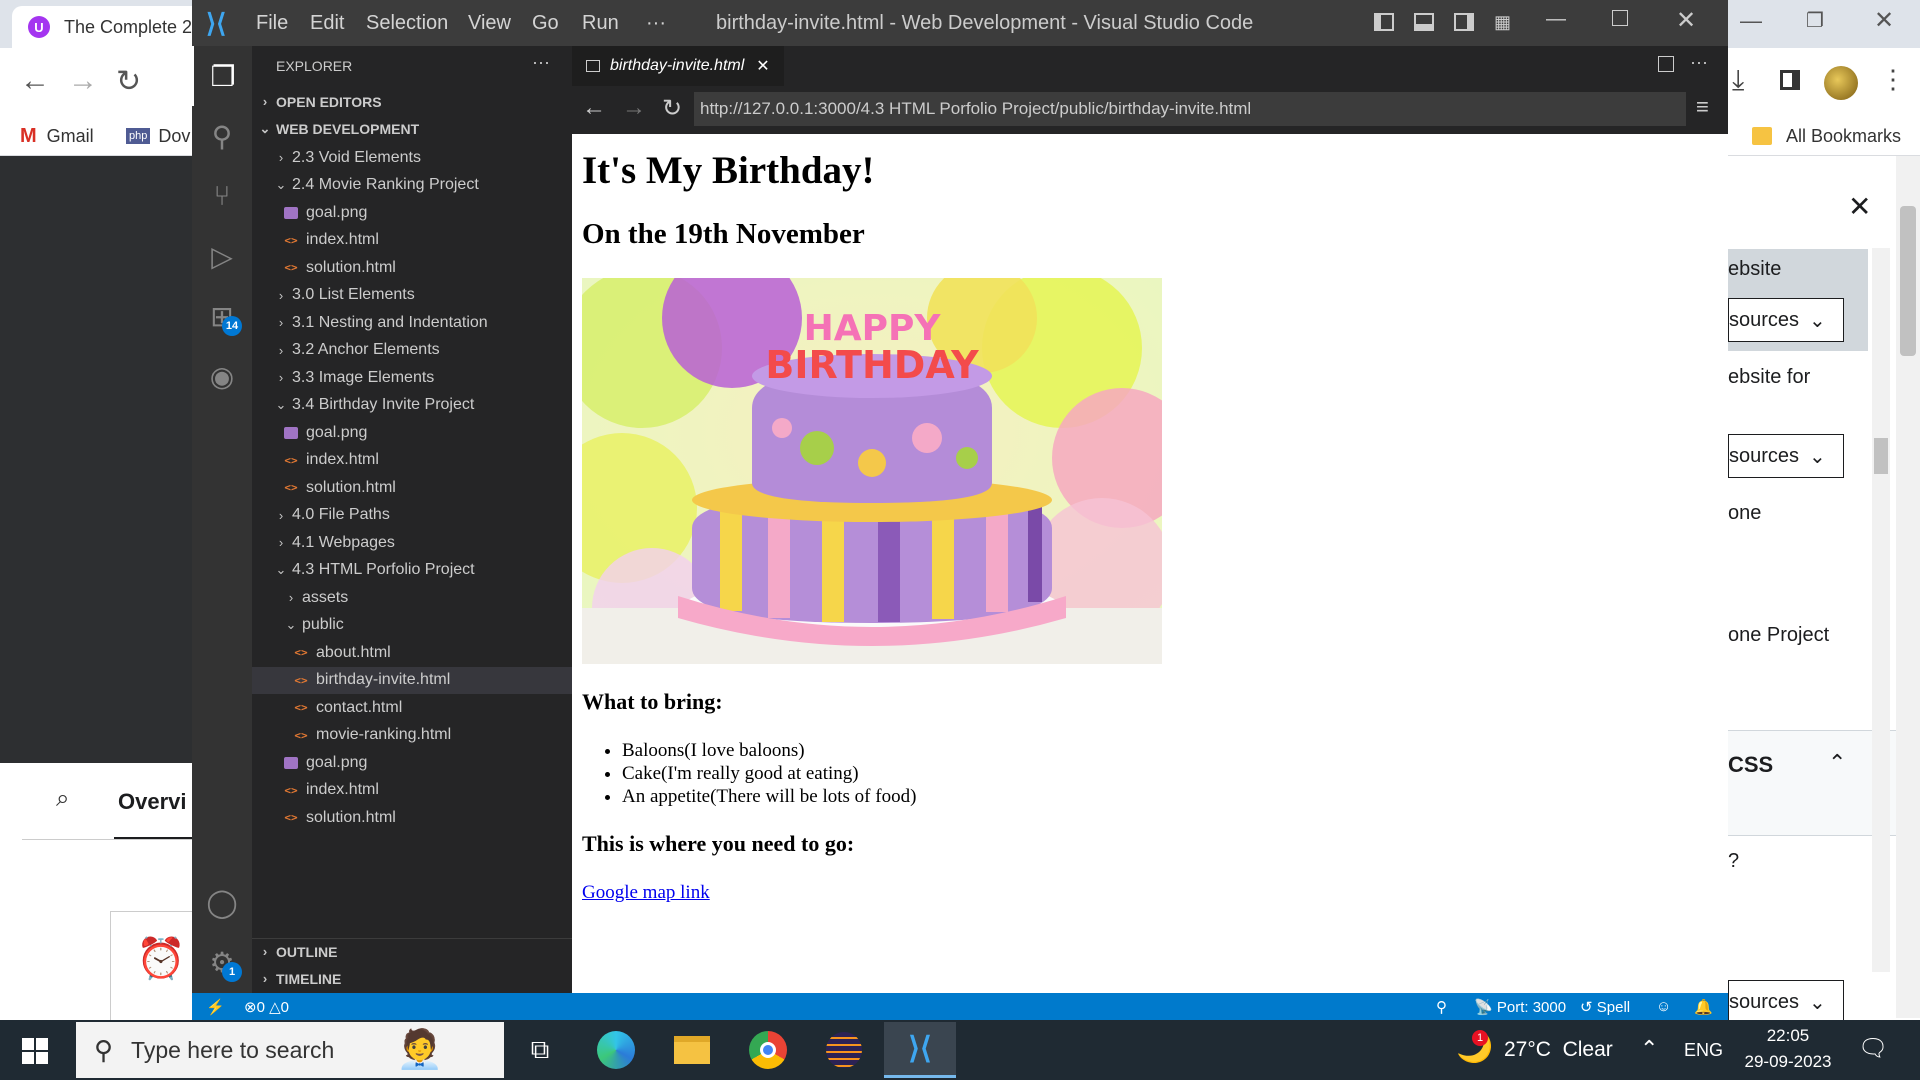  What do you see at coordinates (920, 1050) in the screenshot?
I see `vscode-taskbar-icon: ⟩⟨` at bounding box center [920, 1050].